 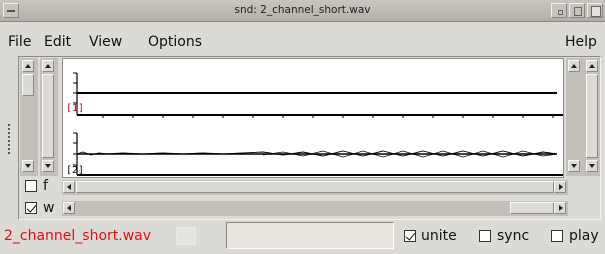 I want to click on maximize-icon, so click(x=577, y=10).